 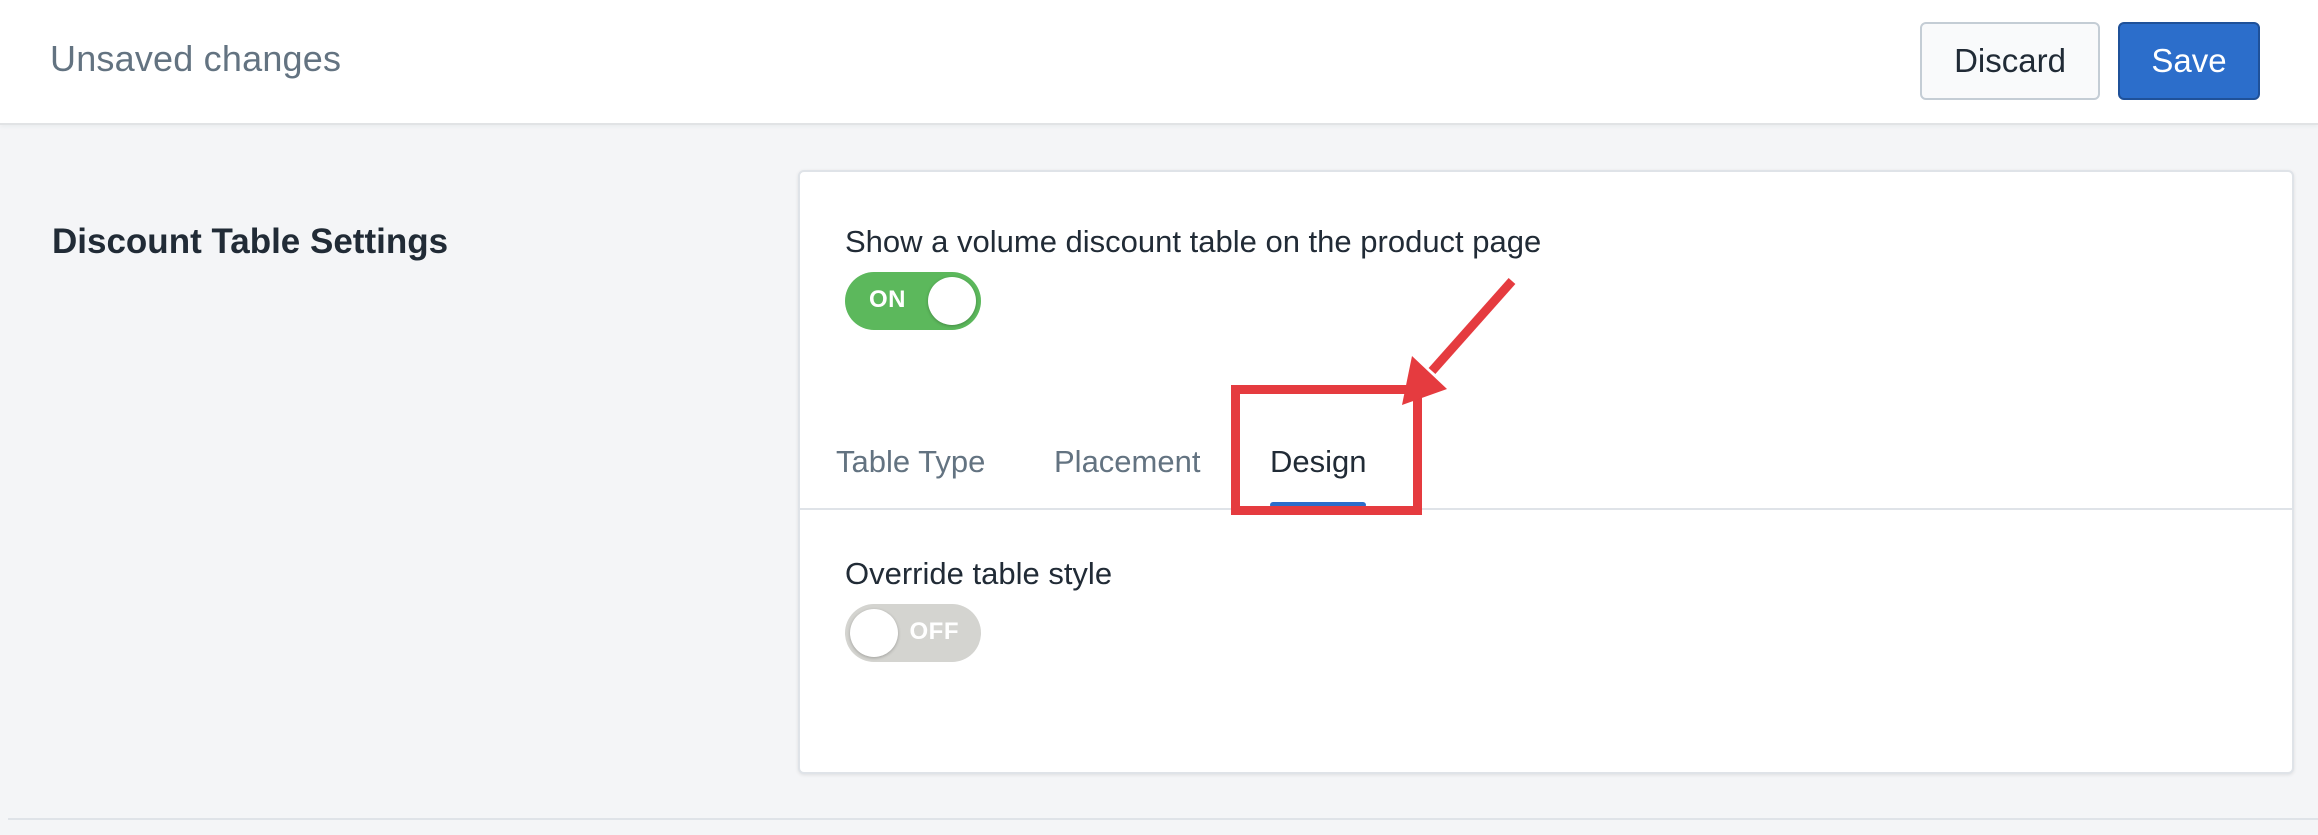 What do you see at coordinates (1546, 456) in the screenshot?
I see `tab-bar: Table Type Placement Design` at bounding box center [1546, 456].